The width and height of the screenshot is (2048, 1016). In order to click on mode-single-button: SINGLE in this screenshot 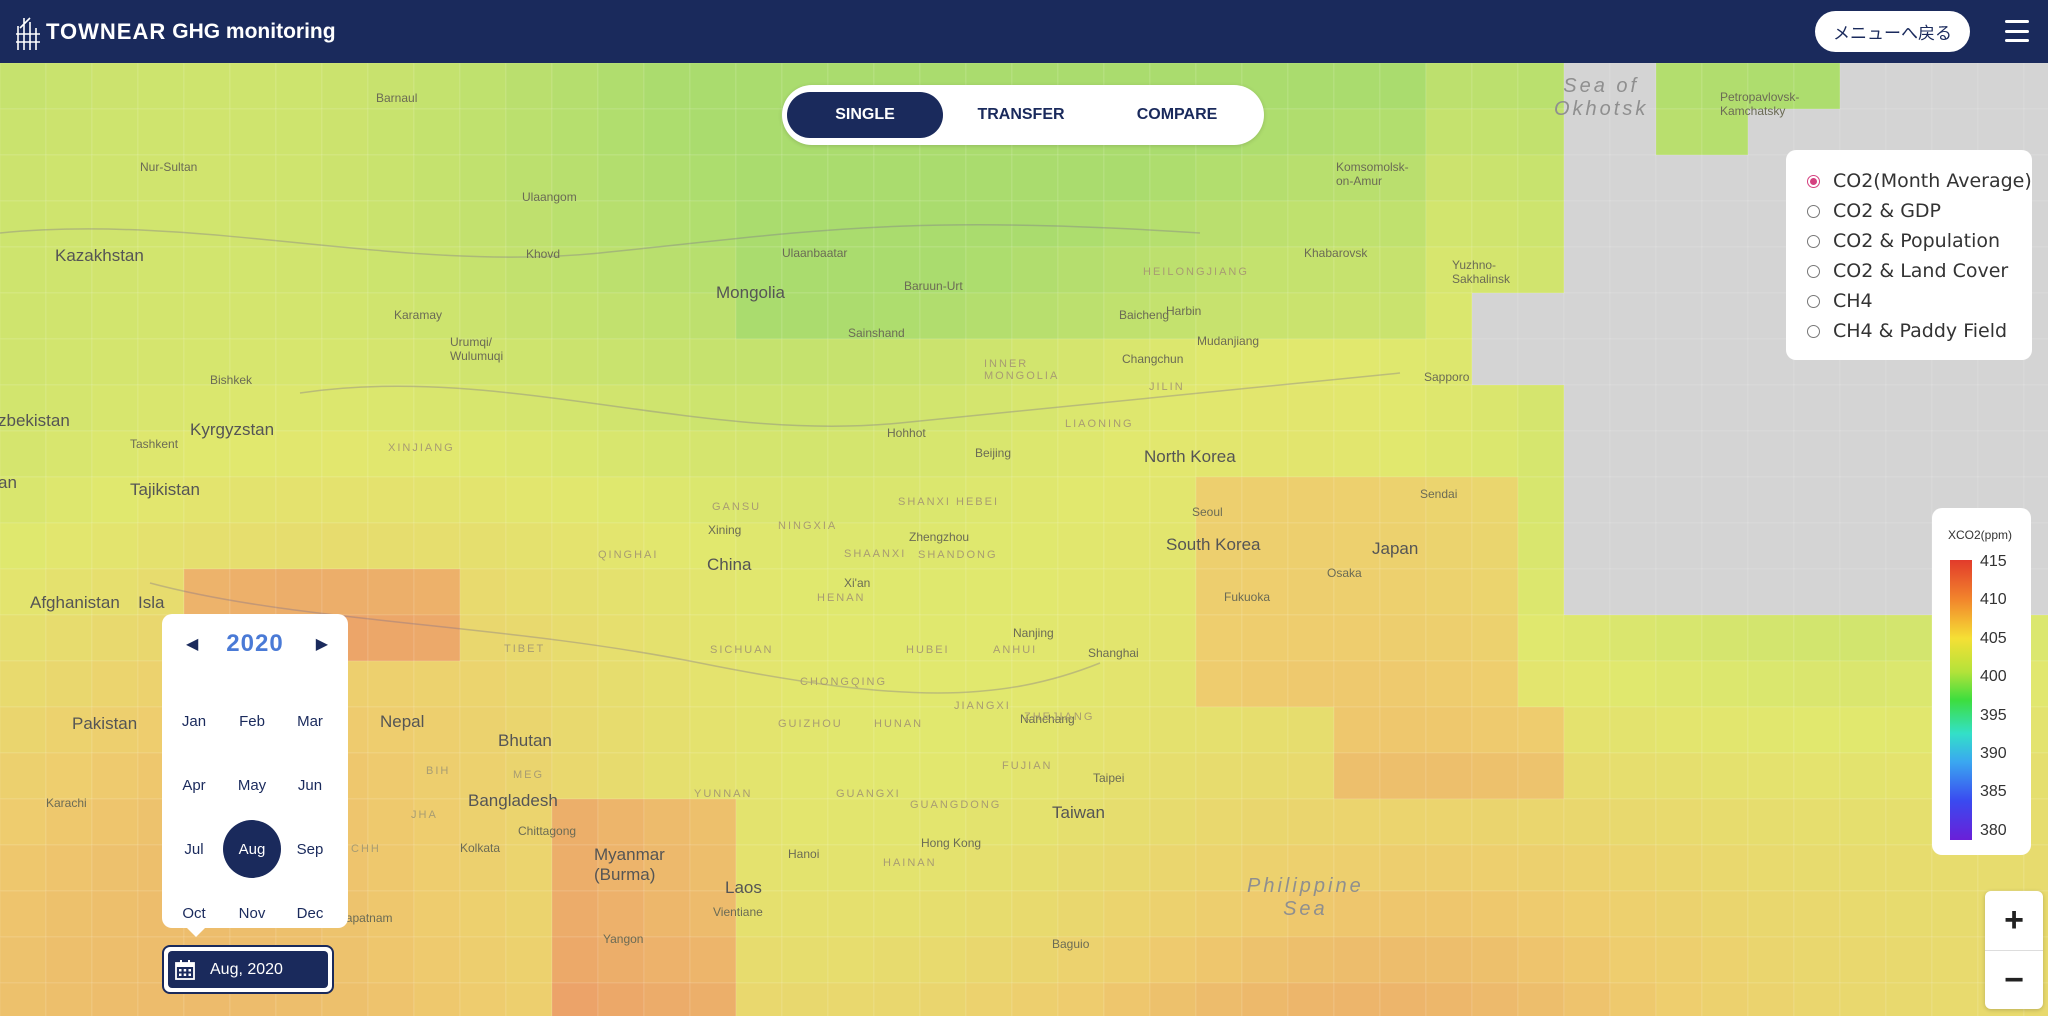, I will do `click(865, 115)`.